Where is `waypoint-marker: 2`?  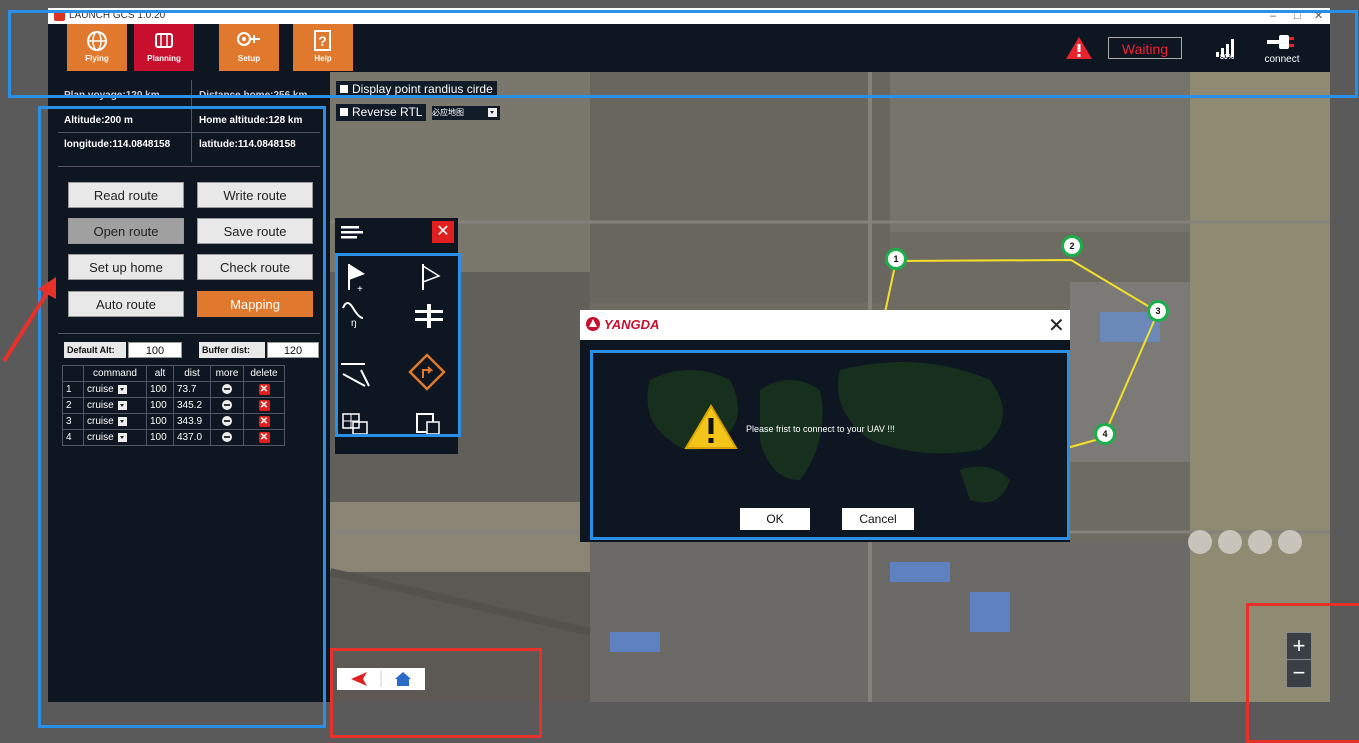 waypoint-marker: 2 is located at coordinates (1072, 246).